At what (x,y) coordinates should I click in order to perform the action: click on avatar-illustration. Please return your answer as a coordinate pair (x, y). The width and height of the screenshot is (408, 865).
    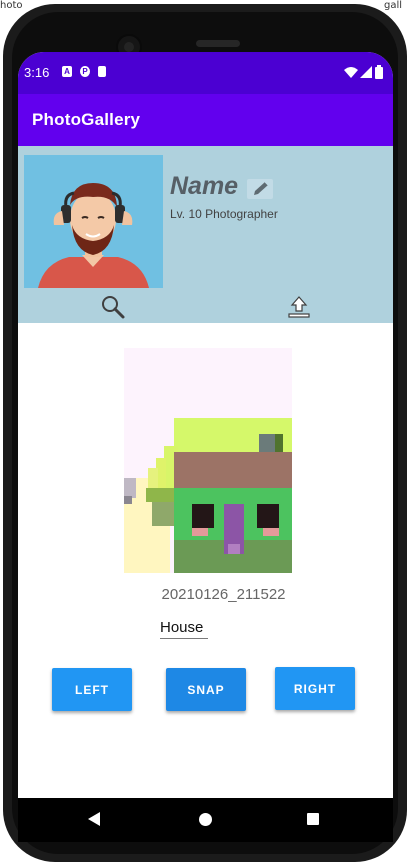
    Looking at the image, I should click on (93, 221).